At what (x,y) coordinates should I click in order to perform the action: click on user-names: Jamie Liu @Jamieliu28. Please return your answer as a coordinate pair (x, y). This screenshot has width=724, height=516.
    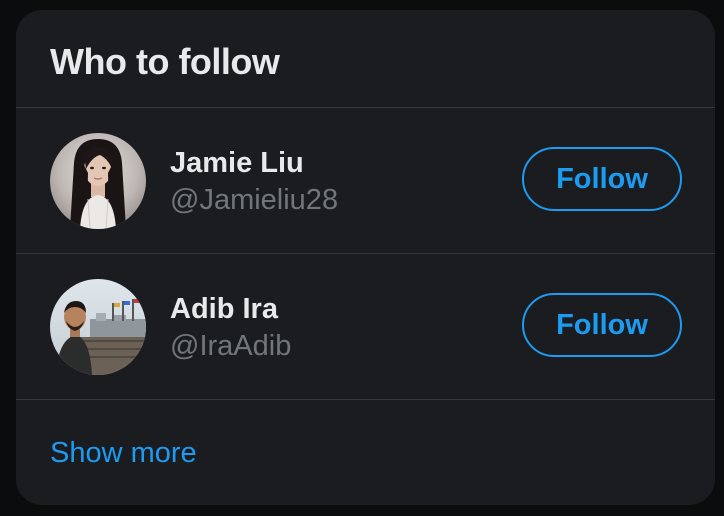
    Looking at the image, I should click on (254, 182).